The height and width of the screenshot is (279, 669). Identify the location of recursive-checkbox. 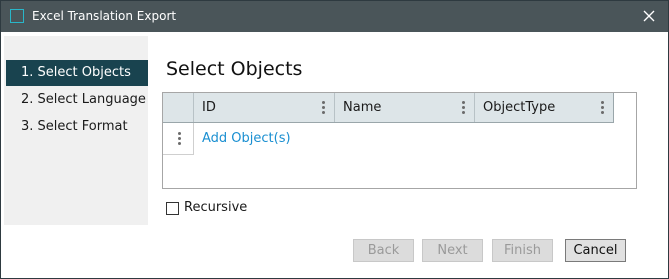
(172, 208).